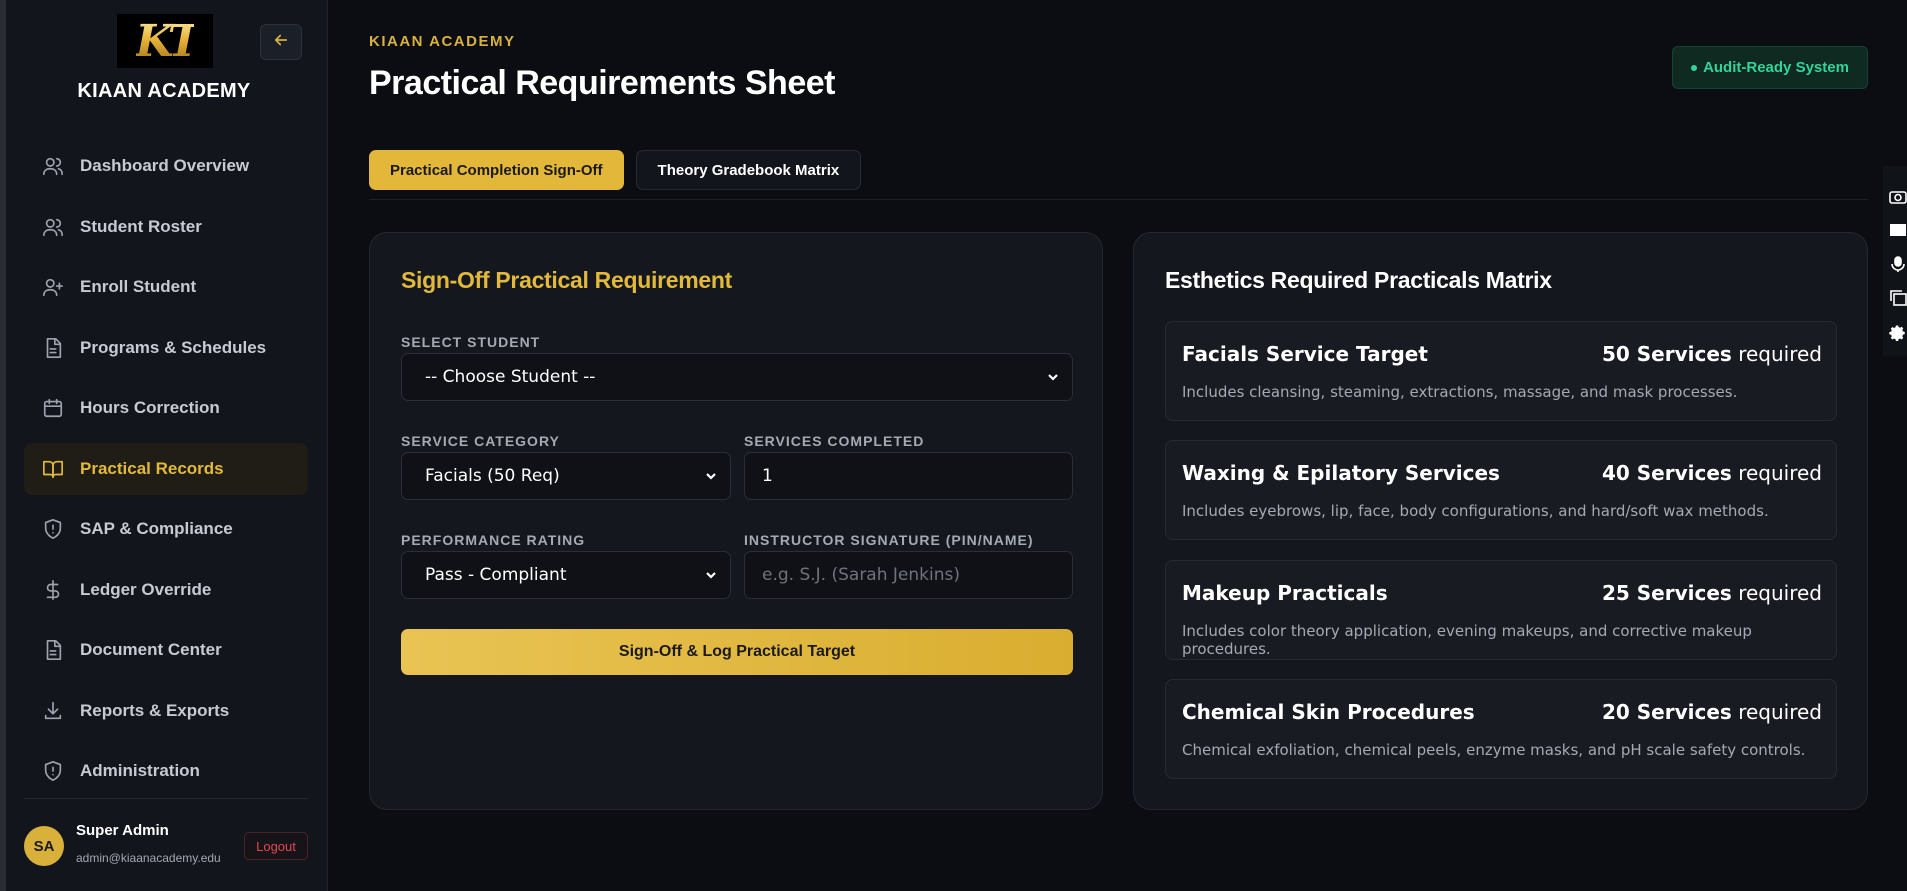 This screenshot has height=891, width=1907. Describe the element at coordinates (471, 342) in the screenshot. I see `select-student-label: SELECT STUDENT` at that location.